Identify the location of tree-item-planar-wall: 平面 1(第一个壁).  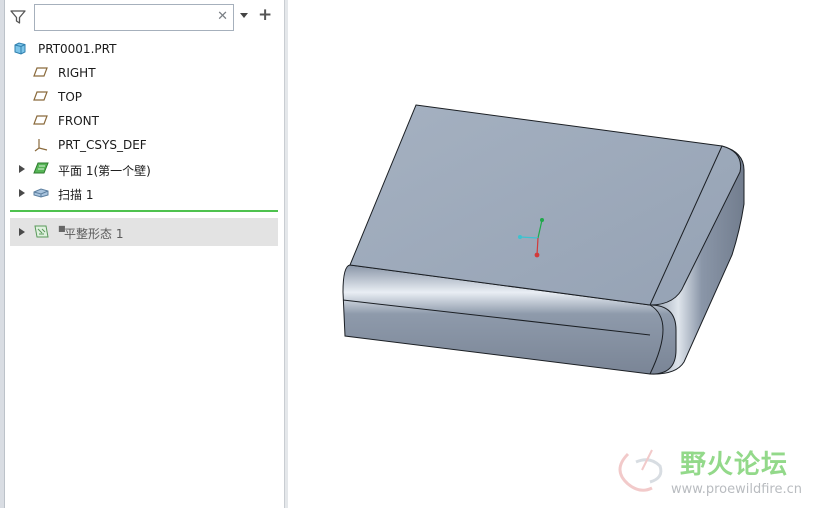
(144, 169).